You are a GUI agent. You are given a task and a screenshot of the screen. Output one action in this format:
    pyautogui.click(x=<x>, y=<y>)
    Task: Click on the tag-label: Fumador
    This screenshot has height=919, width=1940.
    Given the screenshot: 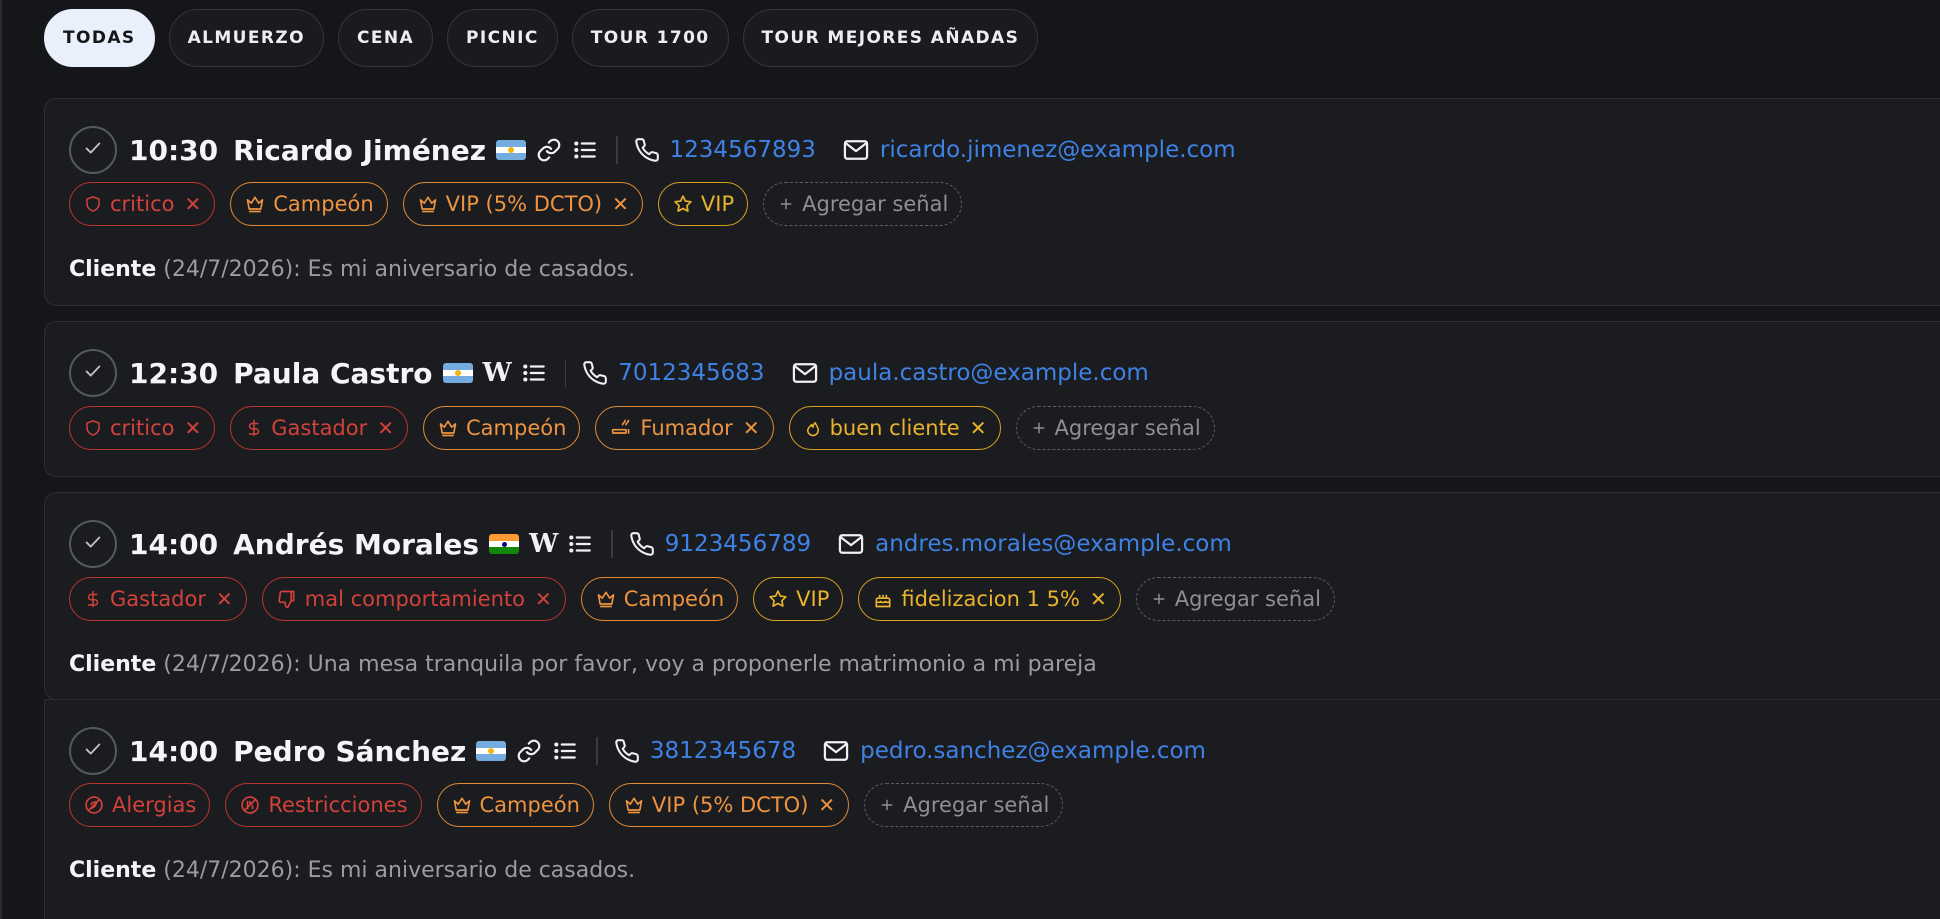 What is the action you would take?
    pyautogui.click(x=686, y=428)
    